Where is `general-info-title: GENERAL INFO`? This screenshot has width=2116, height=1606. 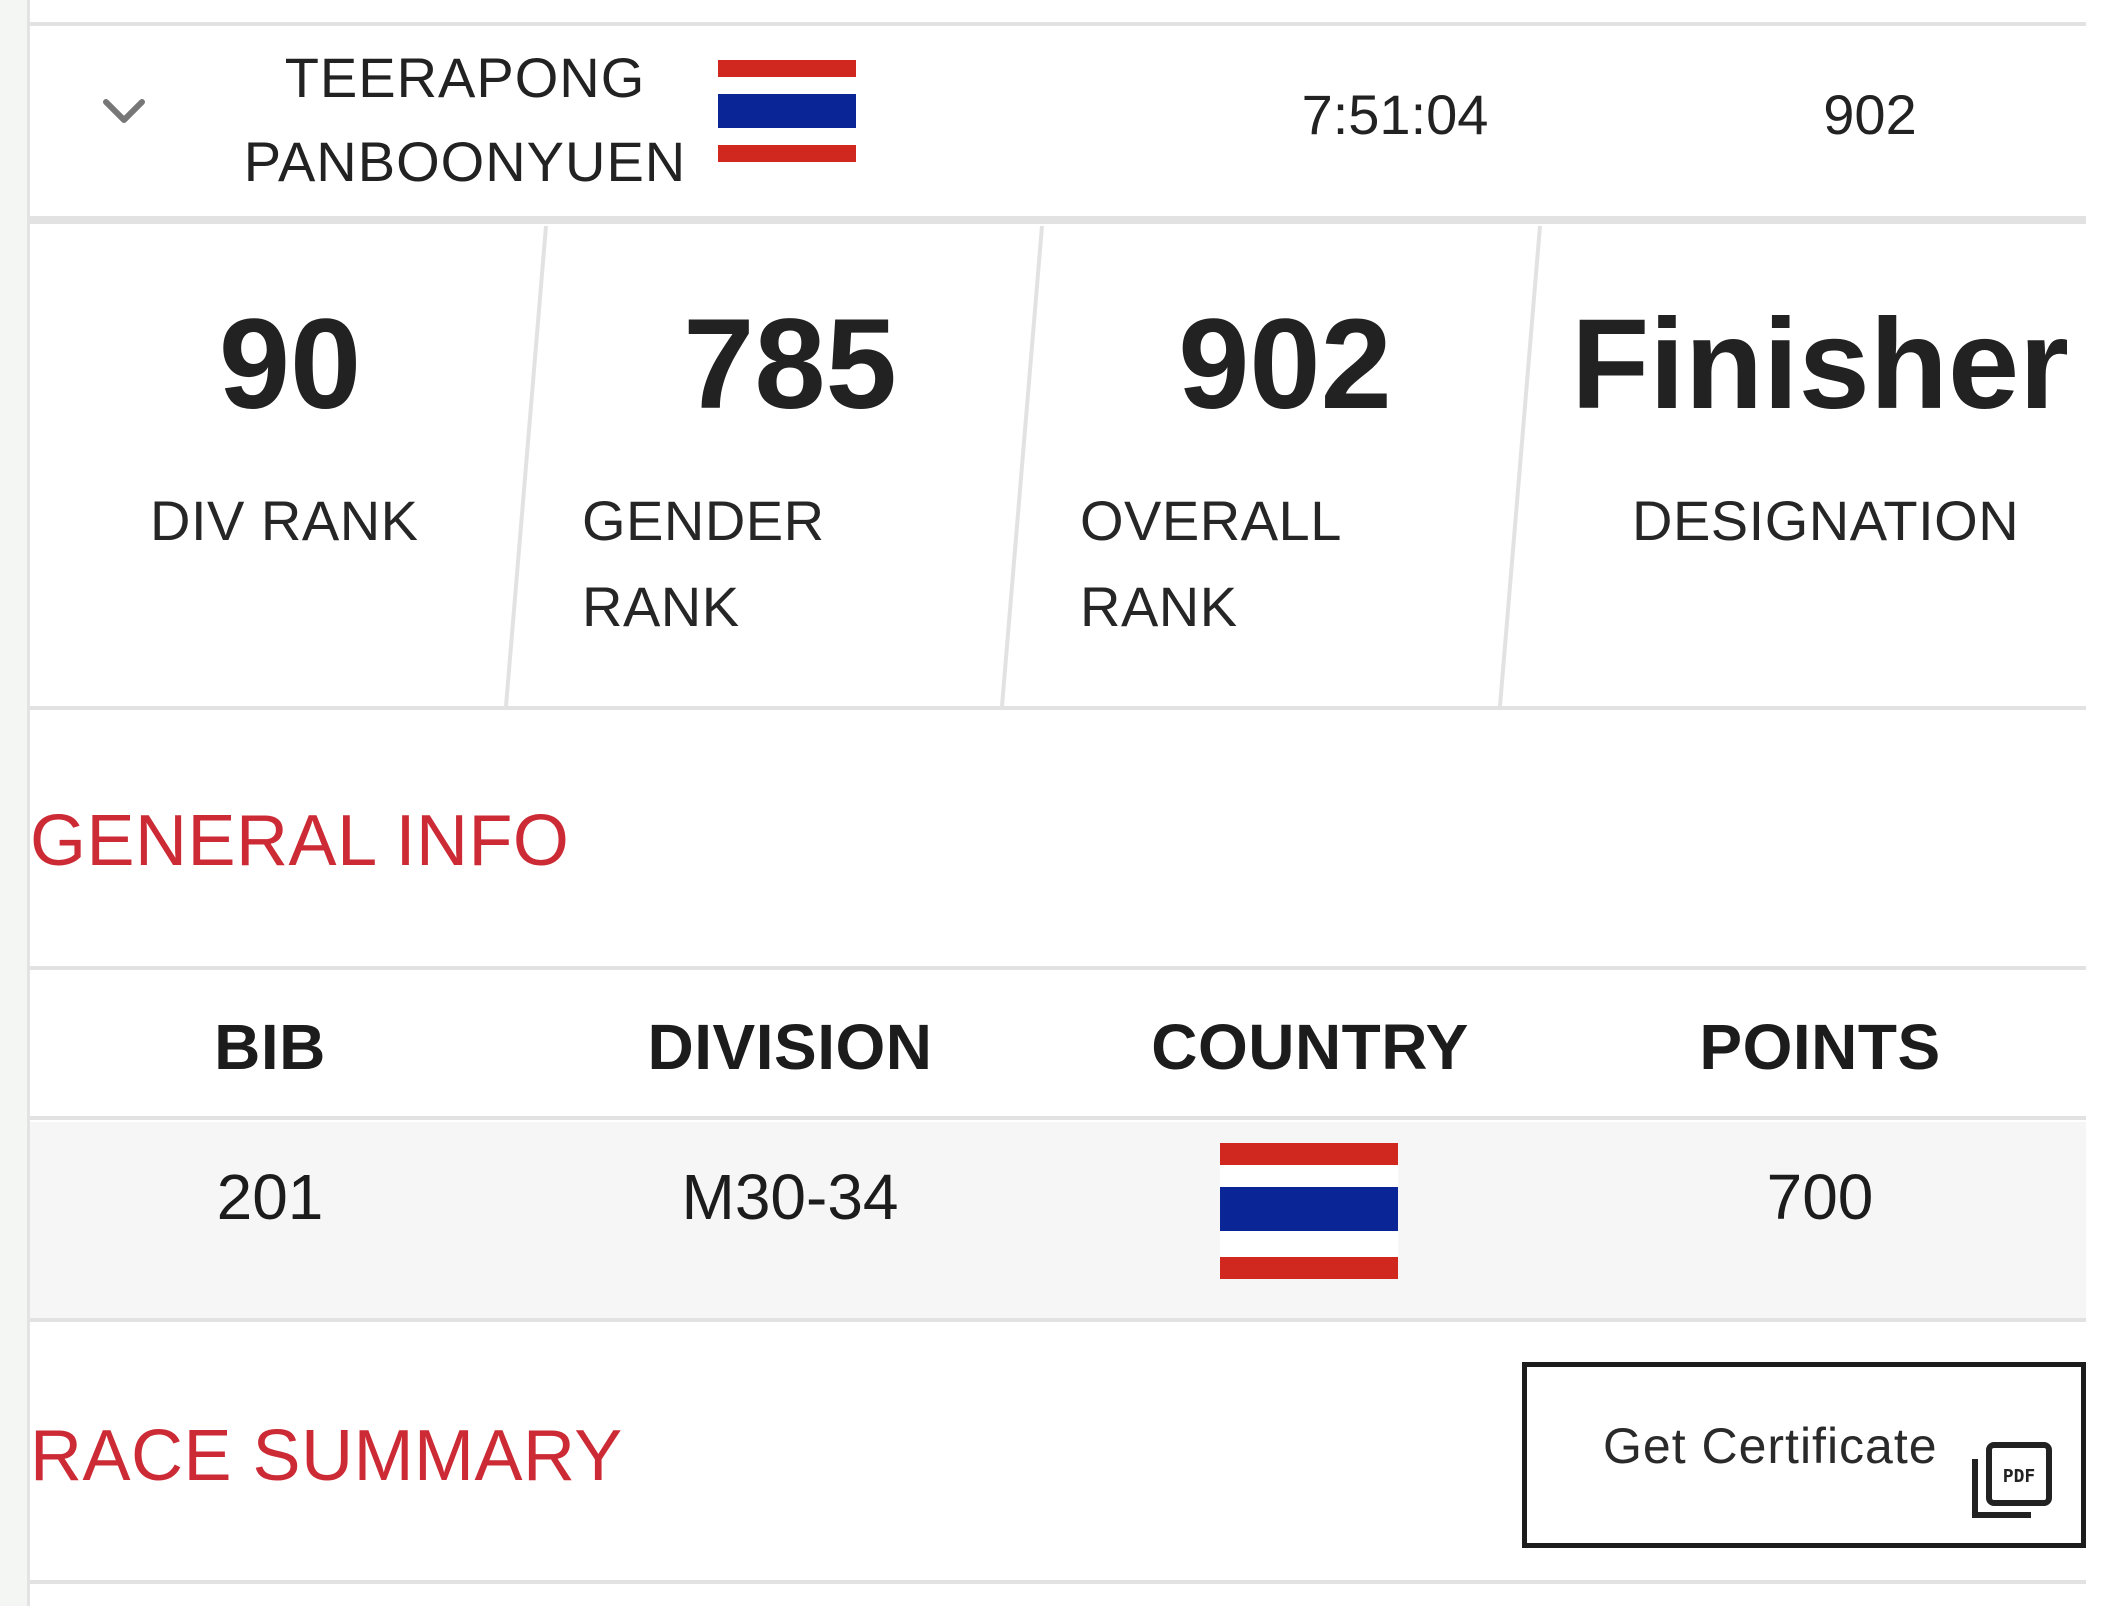
general-info-title: GENERAL INFO is located at coordinates (300, 841).